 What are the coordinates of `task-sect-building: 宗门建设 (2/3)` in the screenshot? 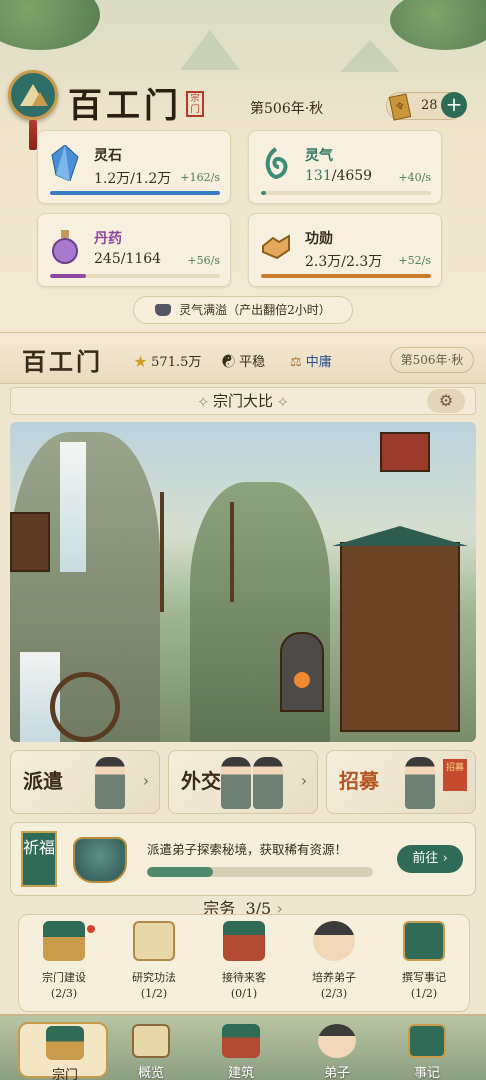 It's located at (64, 964).